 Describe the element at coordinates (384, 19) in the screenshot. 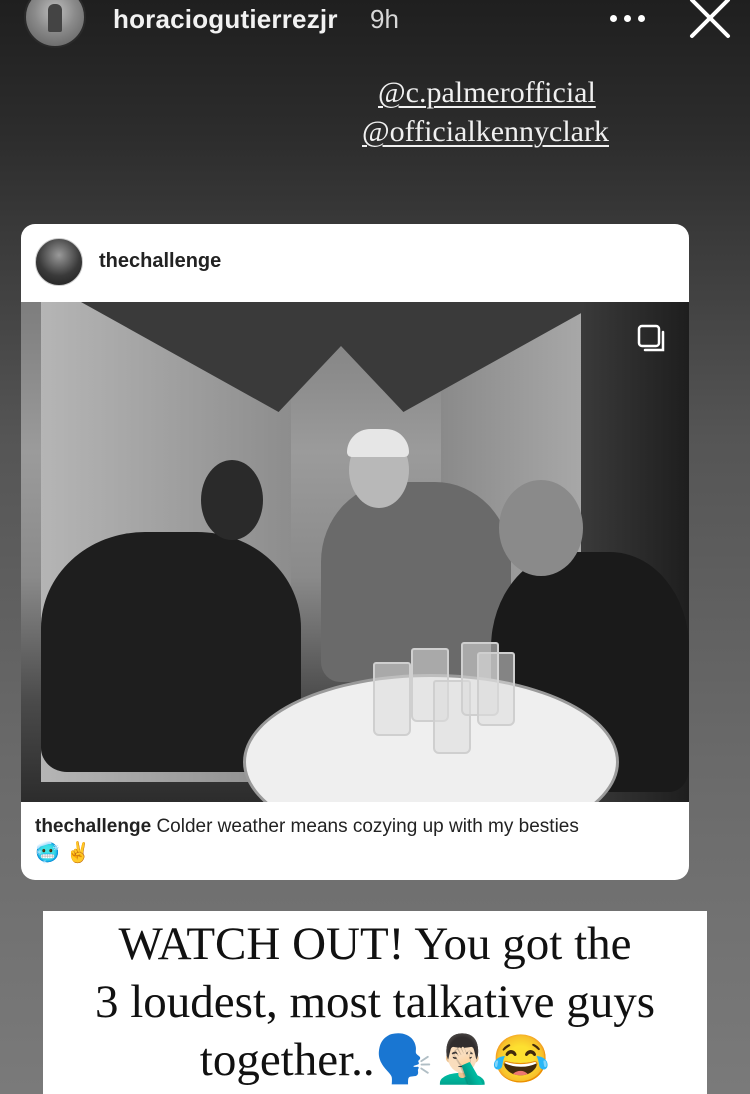

I see `story-timestamp: 9h` at that location.